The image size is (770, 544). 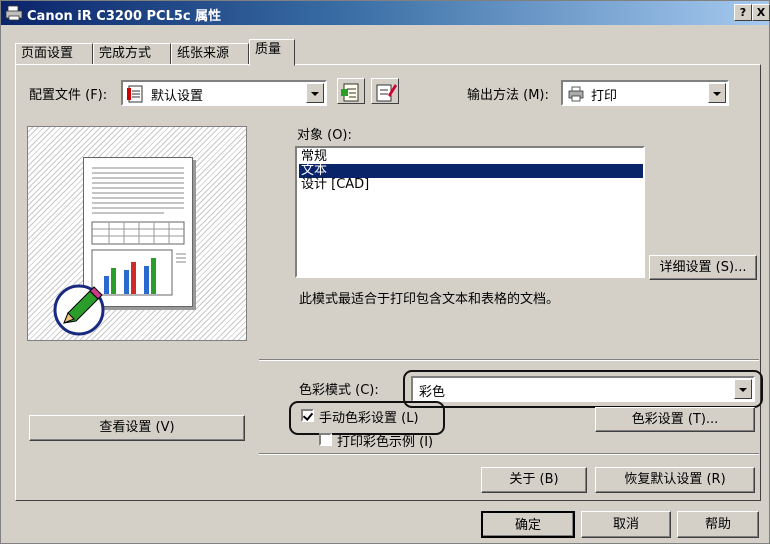 I want to click on color-mode-label: 色彩模式 (C):, so click(x=339, y=390).